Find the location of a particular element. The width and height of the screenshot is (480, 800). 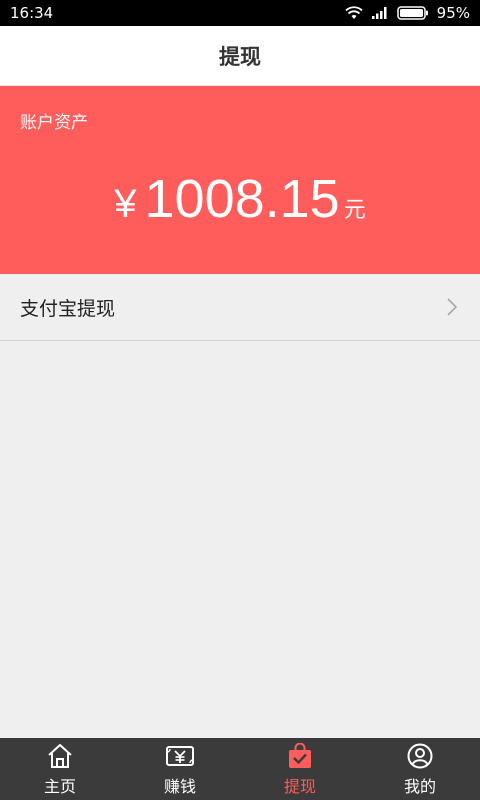

tab-home-label: 主页 is located at coordinates (59, 786).